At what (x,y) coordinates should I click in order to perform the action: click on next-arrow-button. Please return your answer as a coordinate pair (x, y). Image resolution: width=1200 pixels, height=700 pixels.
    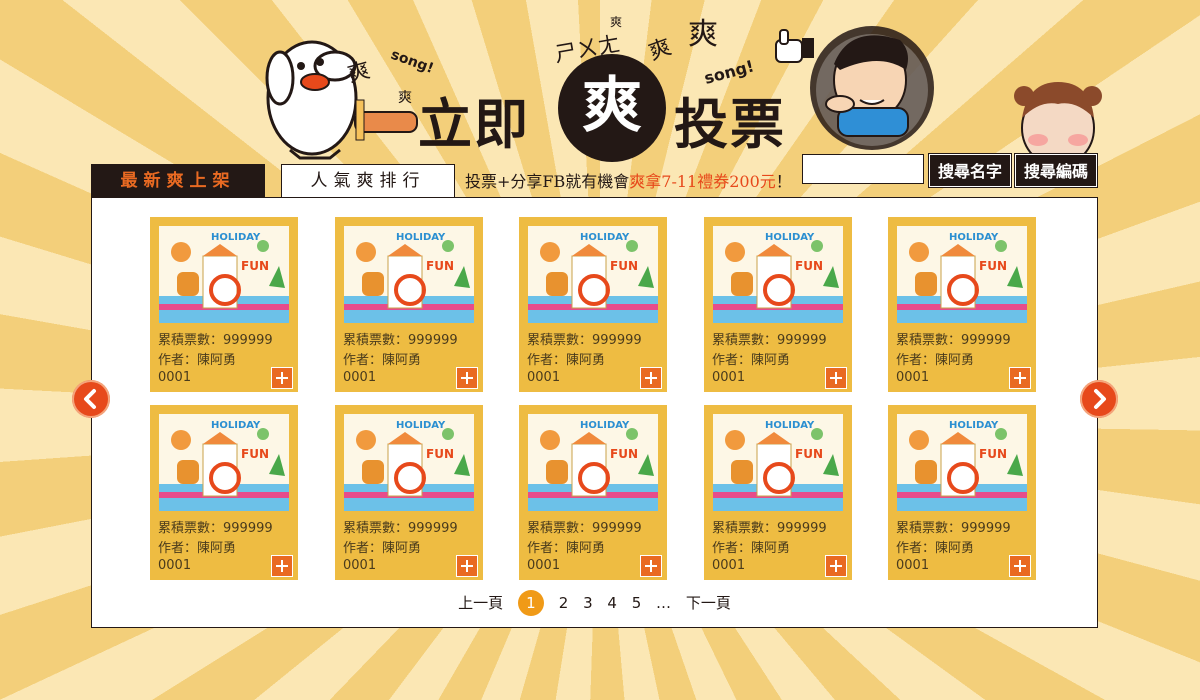
    Looking at the image, I should click on (1099, 399).